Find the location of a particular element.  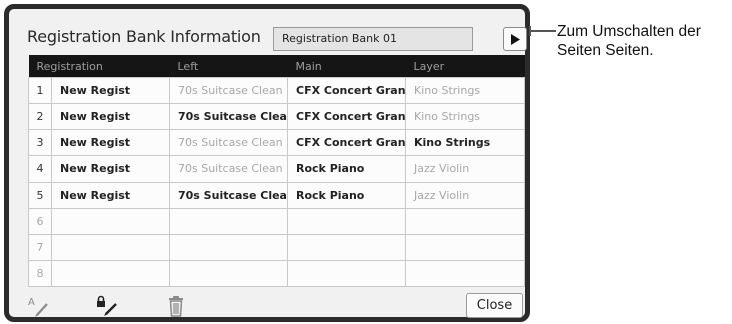

row-number: 6 is located at coordinates (40, 221).